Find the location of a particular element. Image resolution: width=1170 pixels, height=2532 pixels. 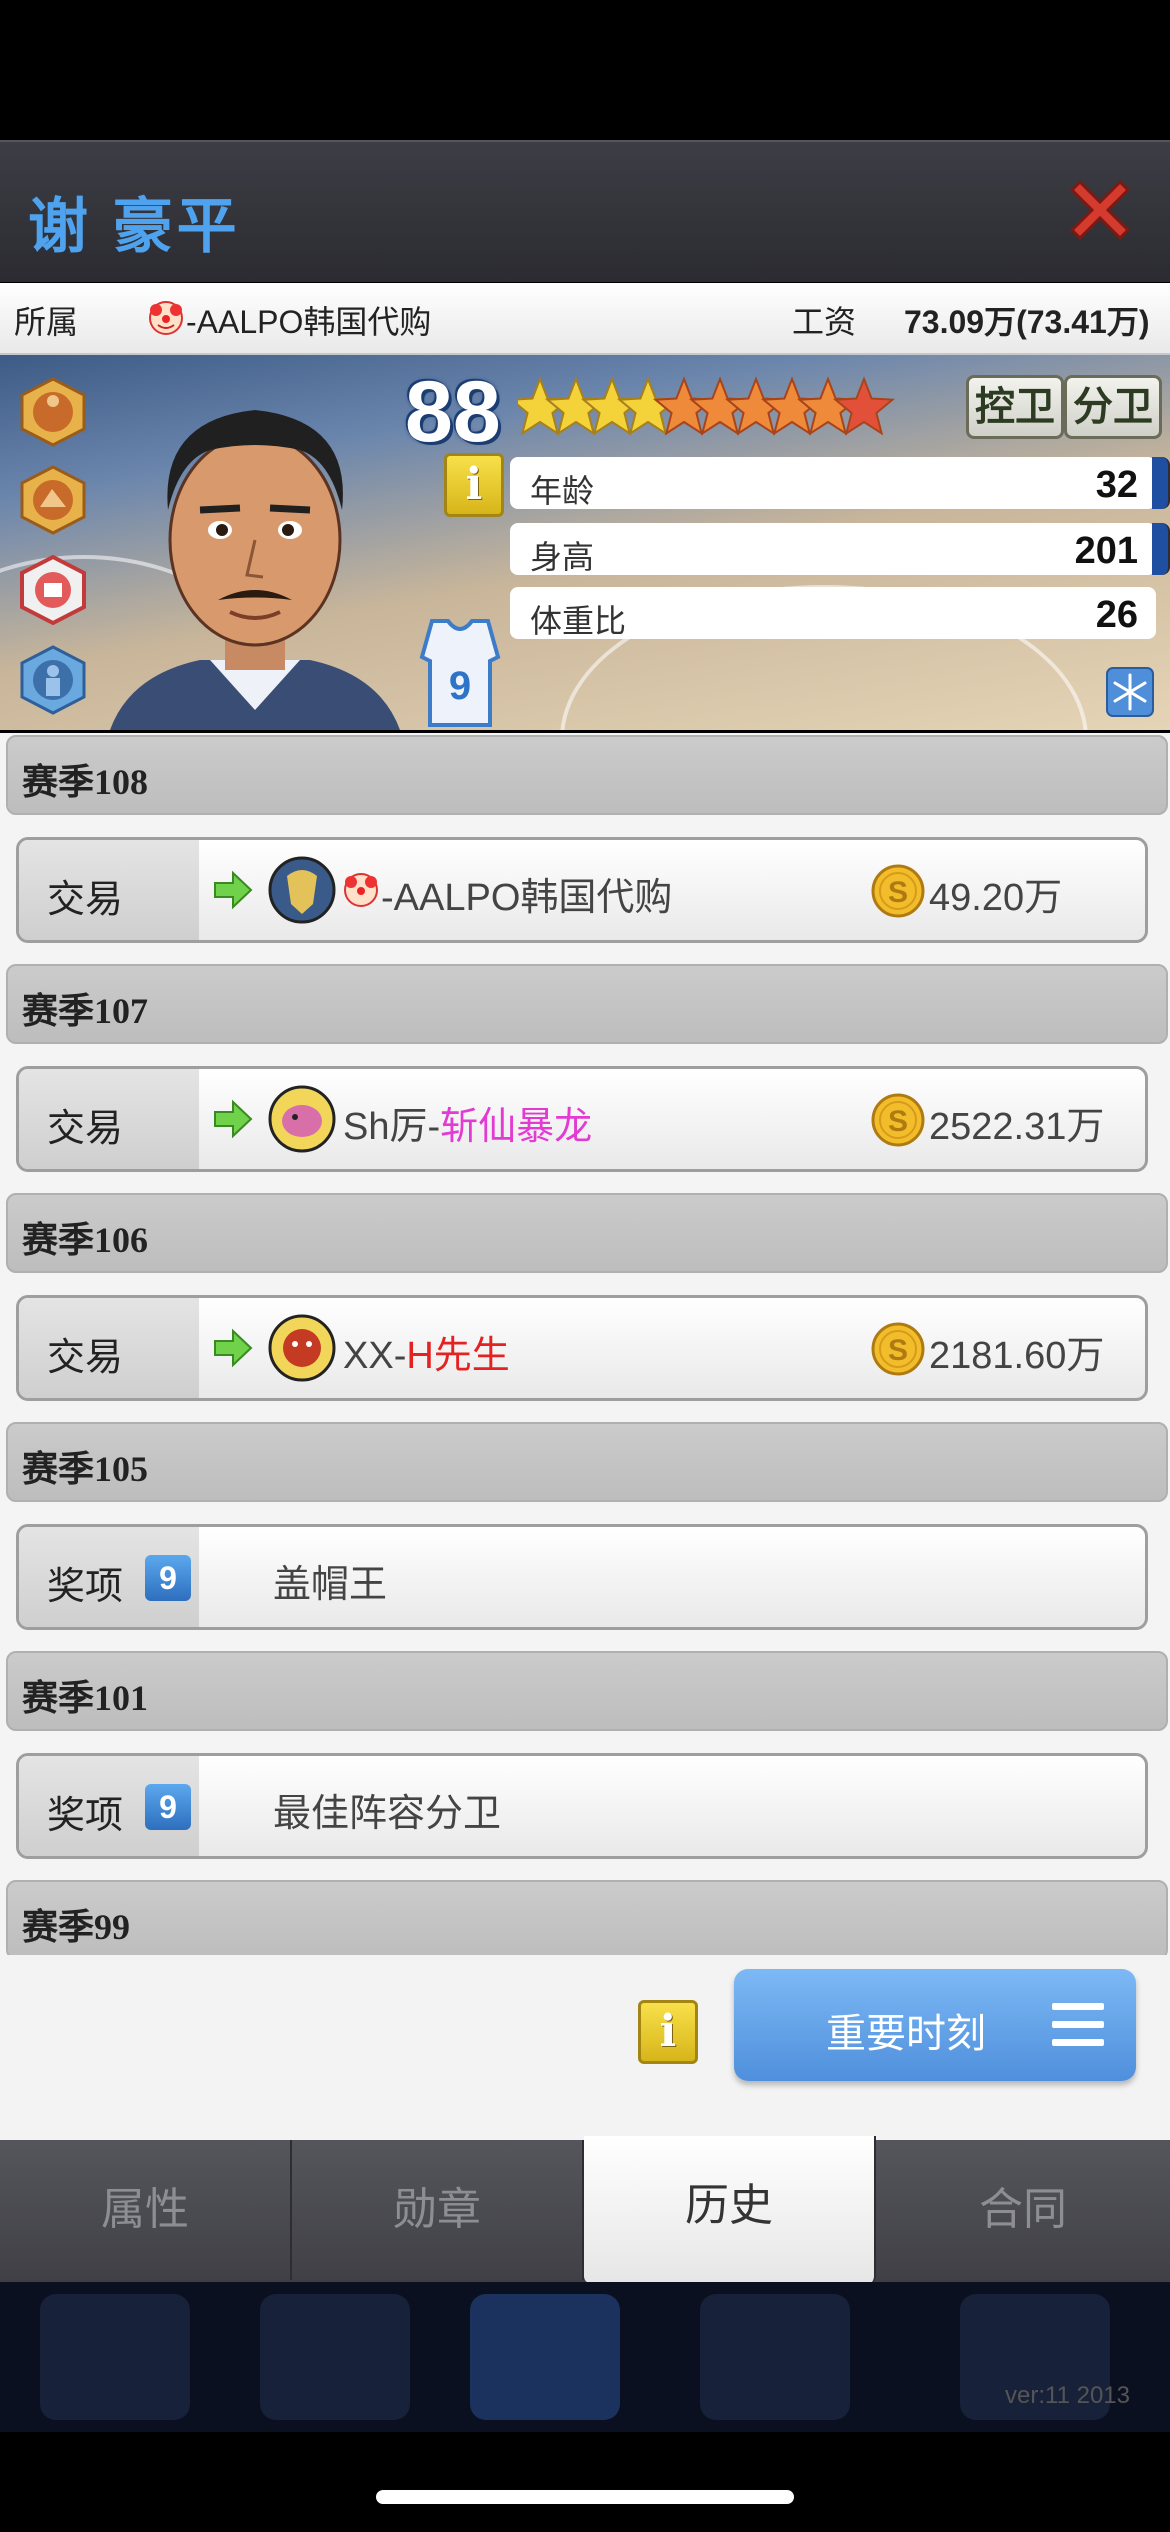

player-hero: 9 88 控卫 分卫 i 年龄 32 身高 201 体重比 26 is located at coordinates (585, 542).